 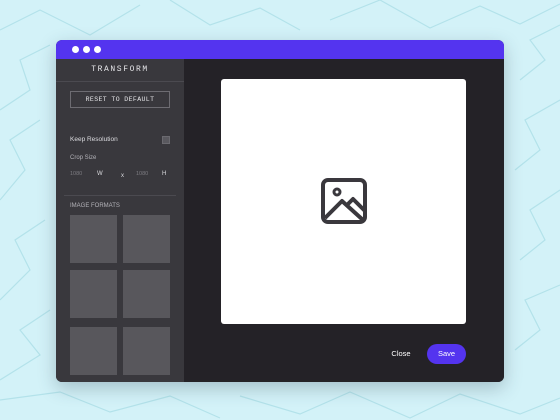 I want to click on crop-height-unit: H, so click(x=164, y=174).